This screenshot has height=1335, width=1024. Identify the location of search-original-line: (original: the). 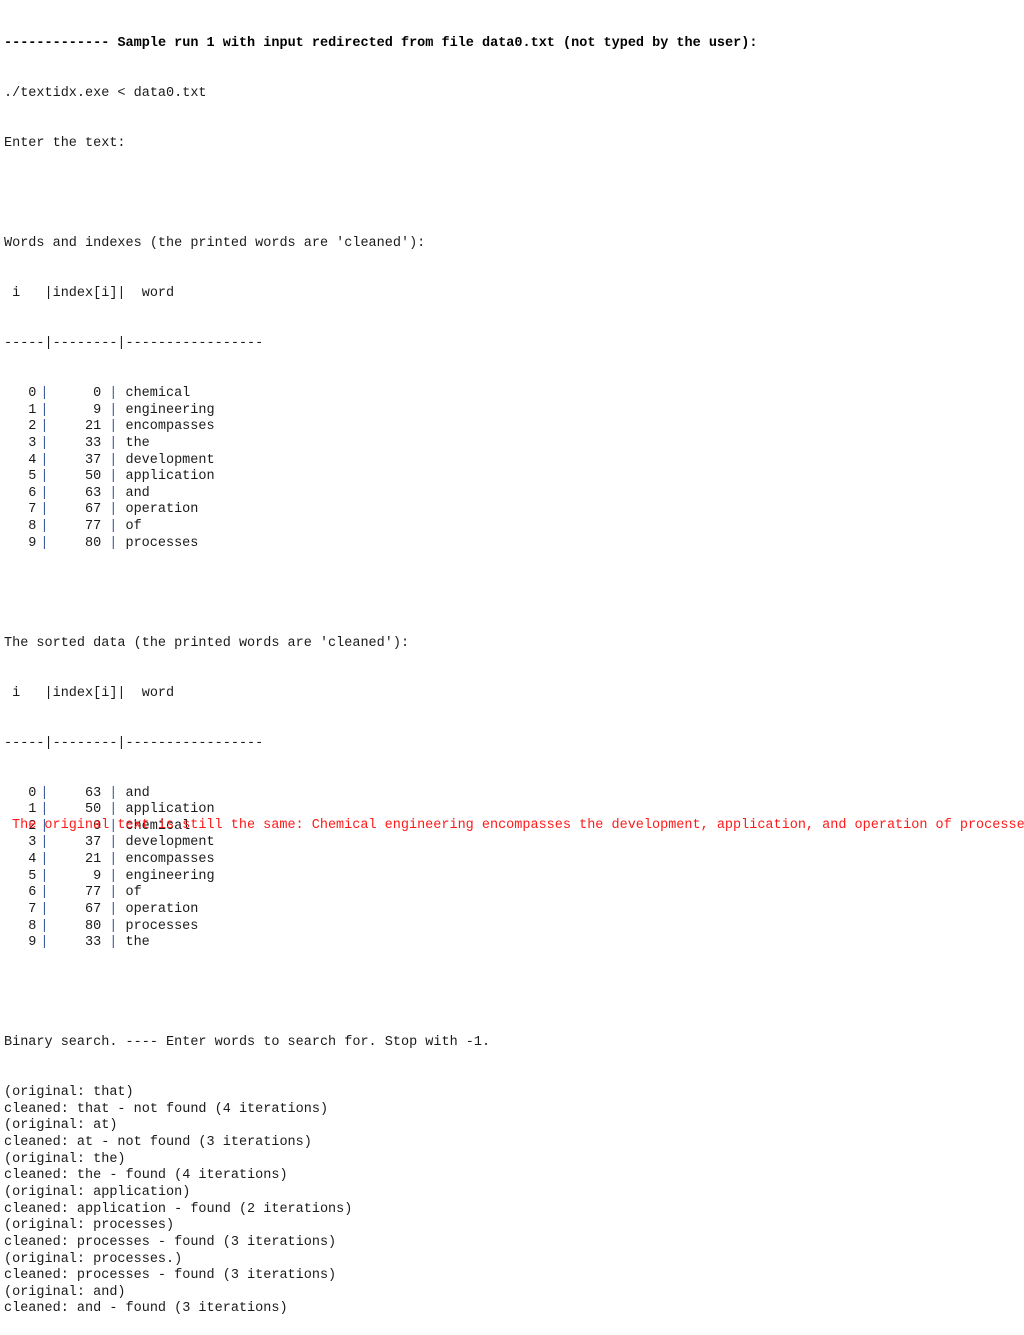
(65, 1159).